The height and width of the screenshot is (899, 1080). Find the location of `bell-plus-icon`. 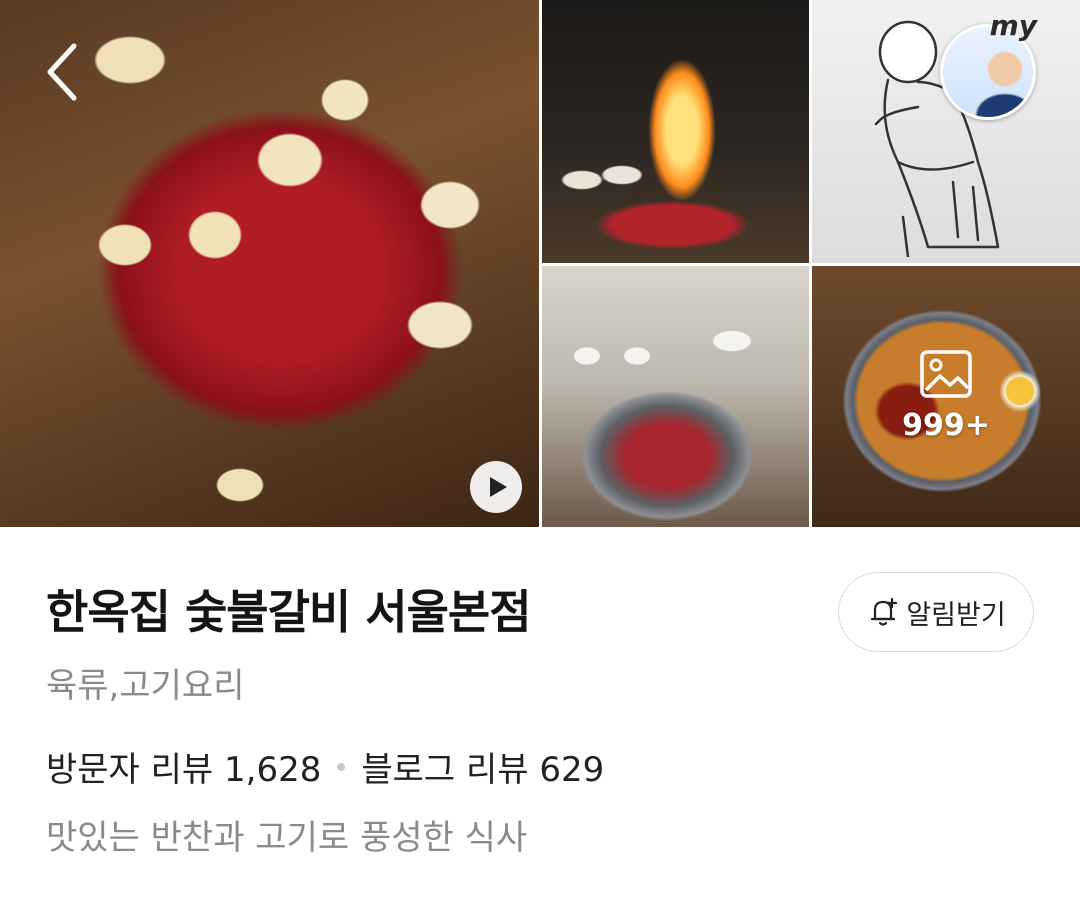

bell-plus-icon is located at coordinates (884, 611).